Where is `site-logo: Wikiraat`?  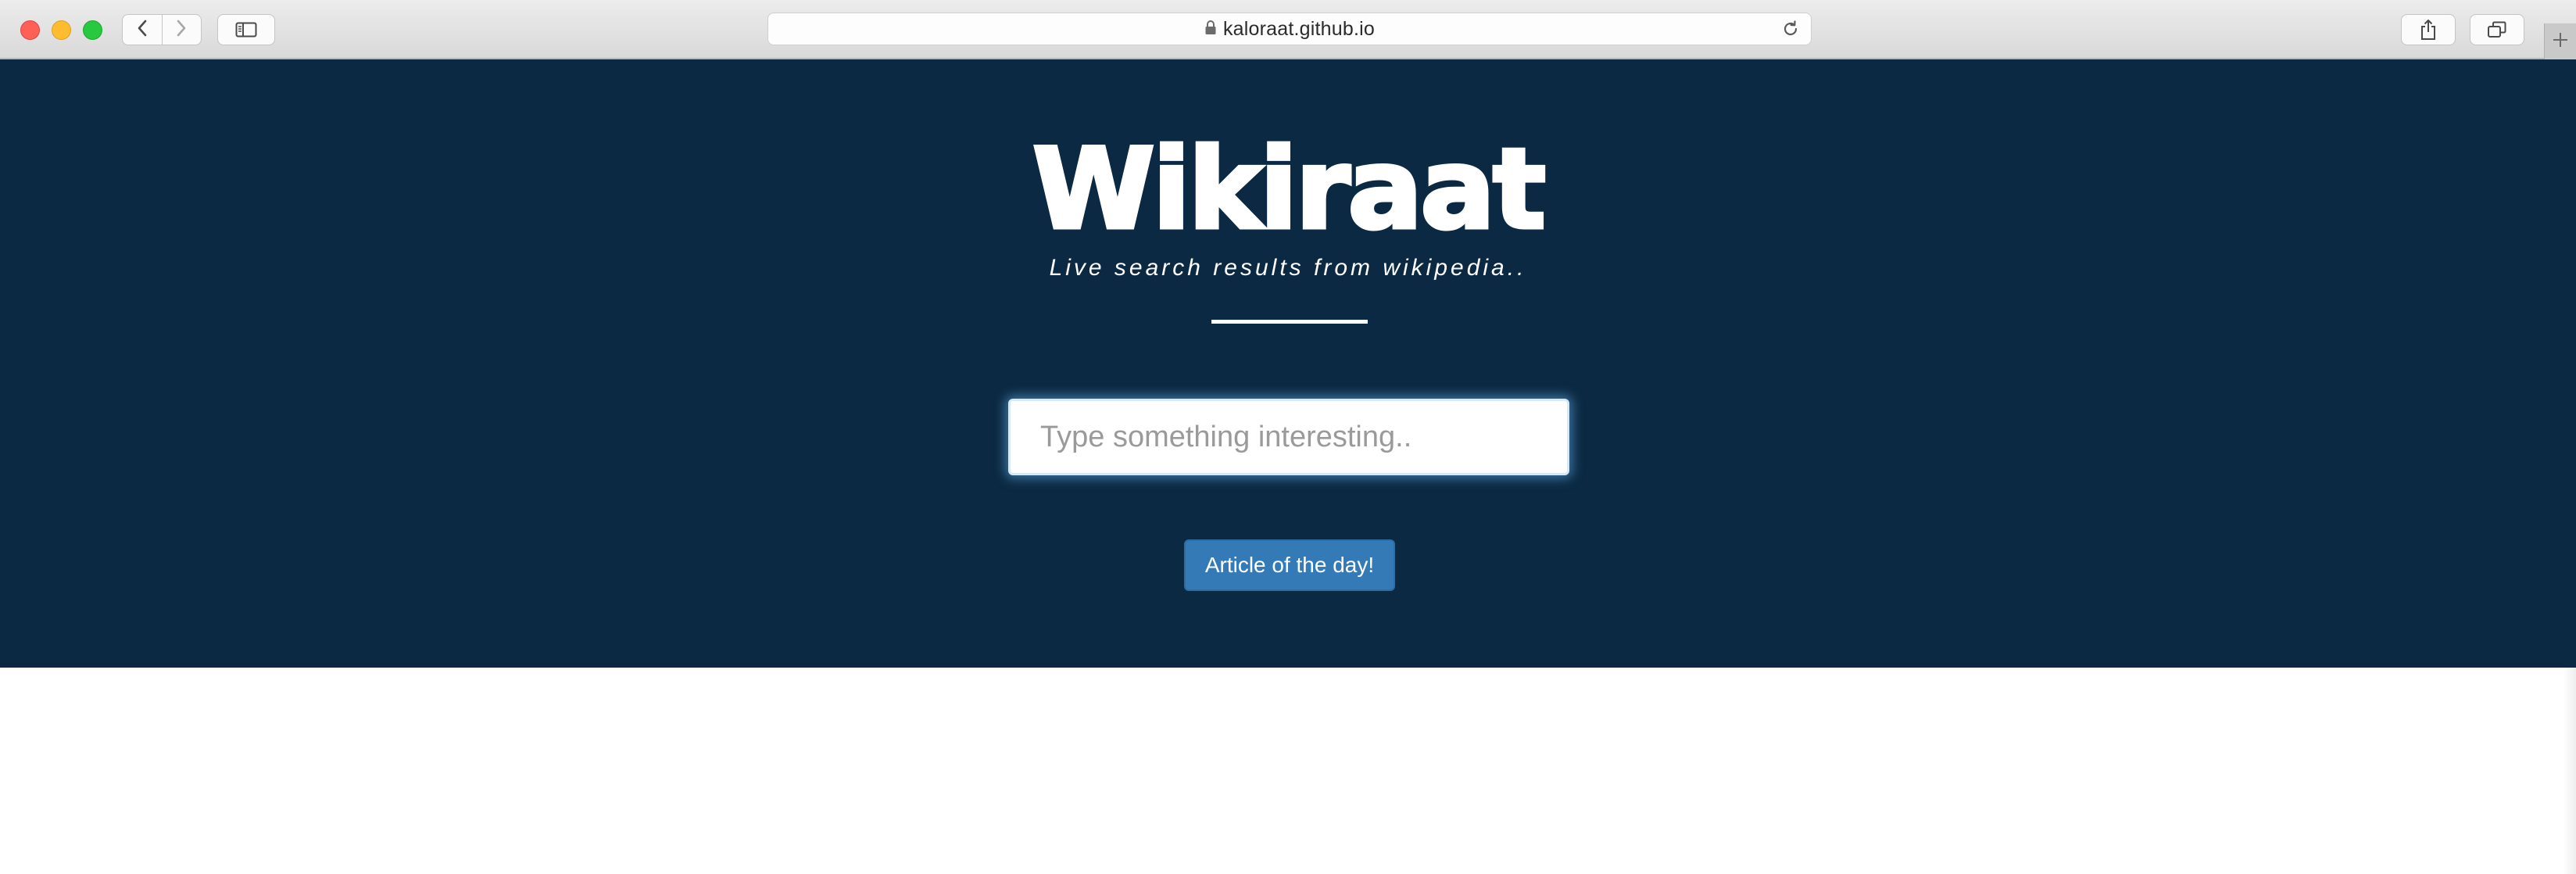 site-logo: Wikiraat is located at coordinates (1289, 189).